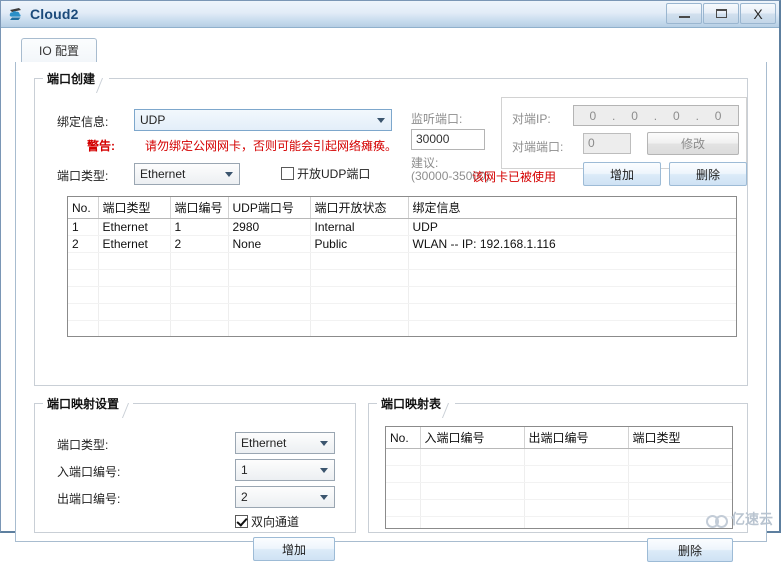  I want to click on mapping-col-no: No., so click(403, 438).